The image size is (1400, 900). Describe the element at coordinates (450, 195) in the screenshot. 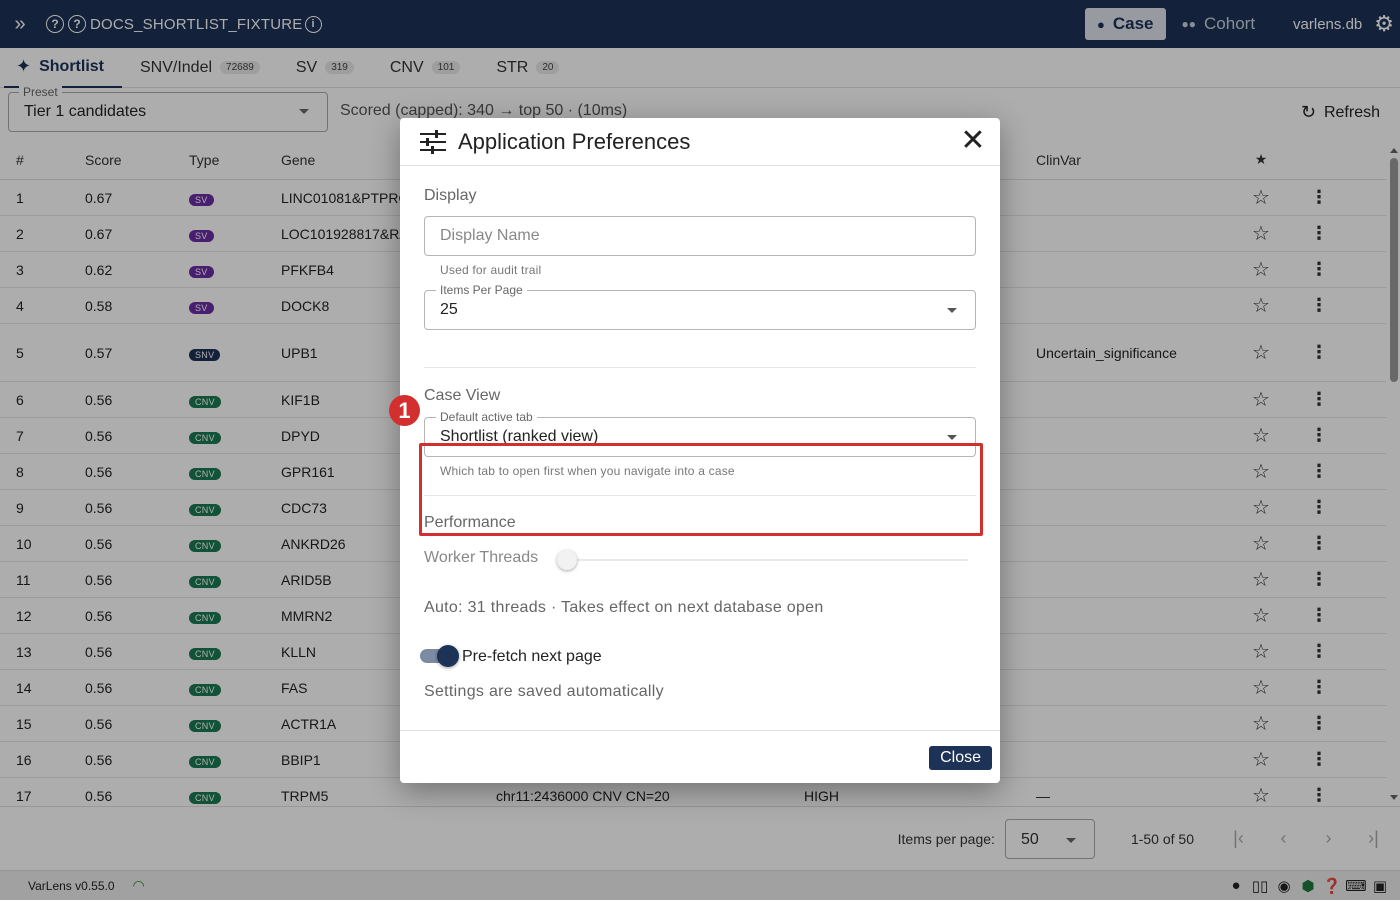

I see `display-section-title: Display` at that location.